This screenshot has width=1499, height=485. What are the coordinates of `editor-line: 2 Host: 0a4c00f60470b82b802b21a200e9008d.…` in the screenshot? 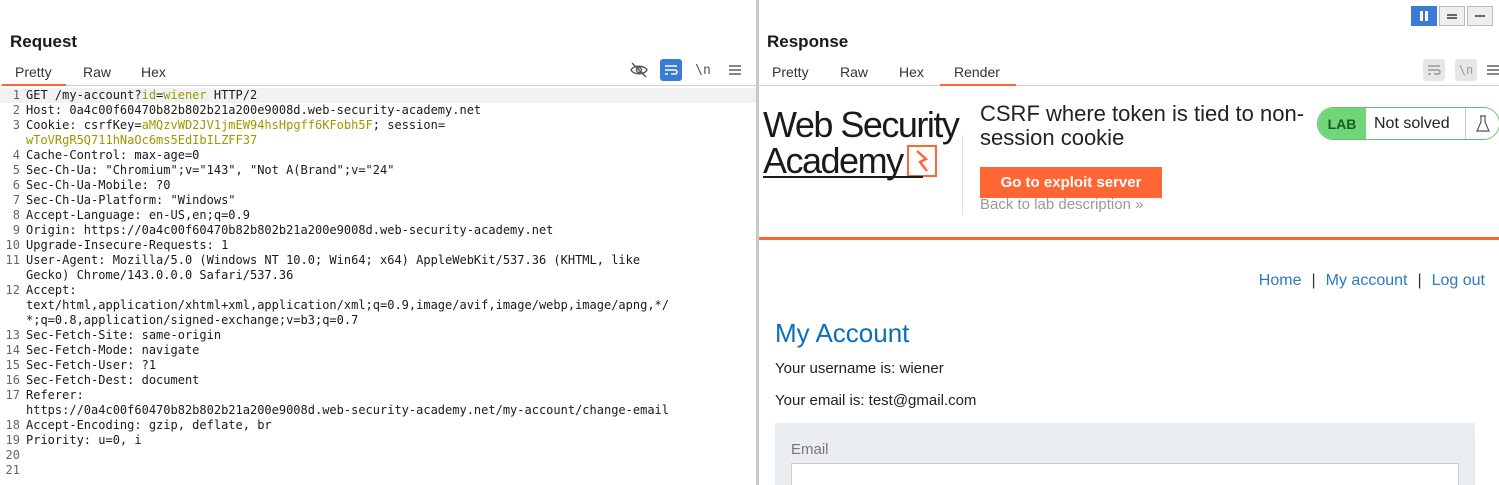 It's located at (378, 110).